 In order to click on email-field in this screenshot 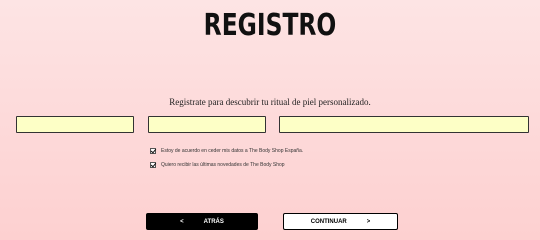, I will do `click(404, 124)`.